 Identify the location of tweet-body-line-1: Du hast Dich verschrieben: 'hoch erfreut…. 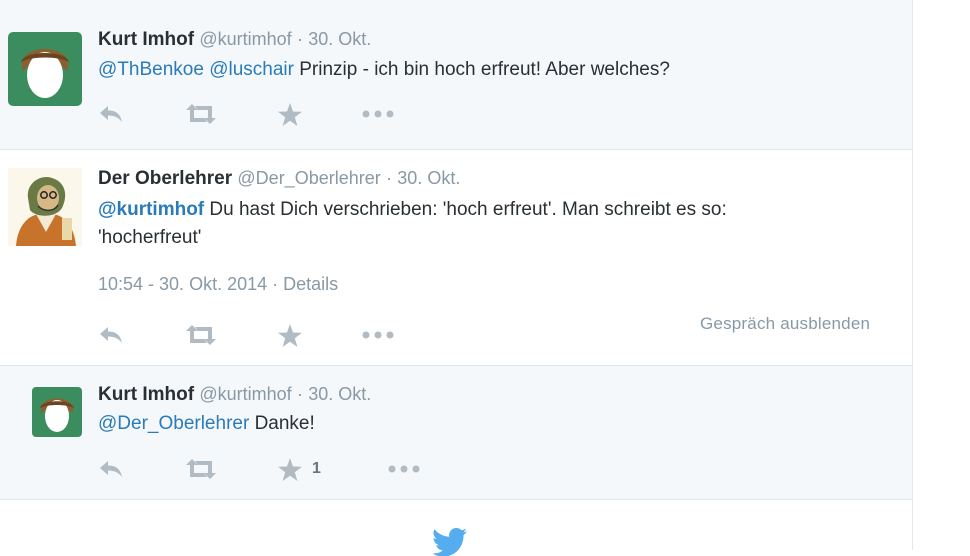
(465, 209).